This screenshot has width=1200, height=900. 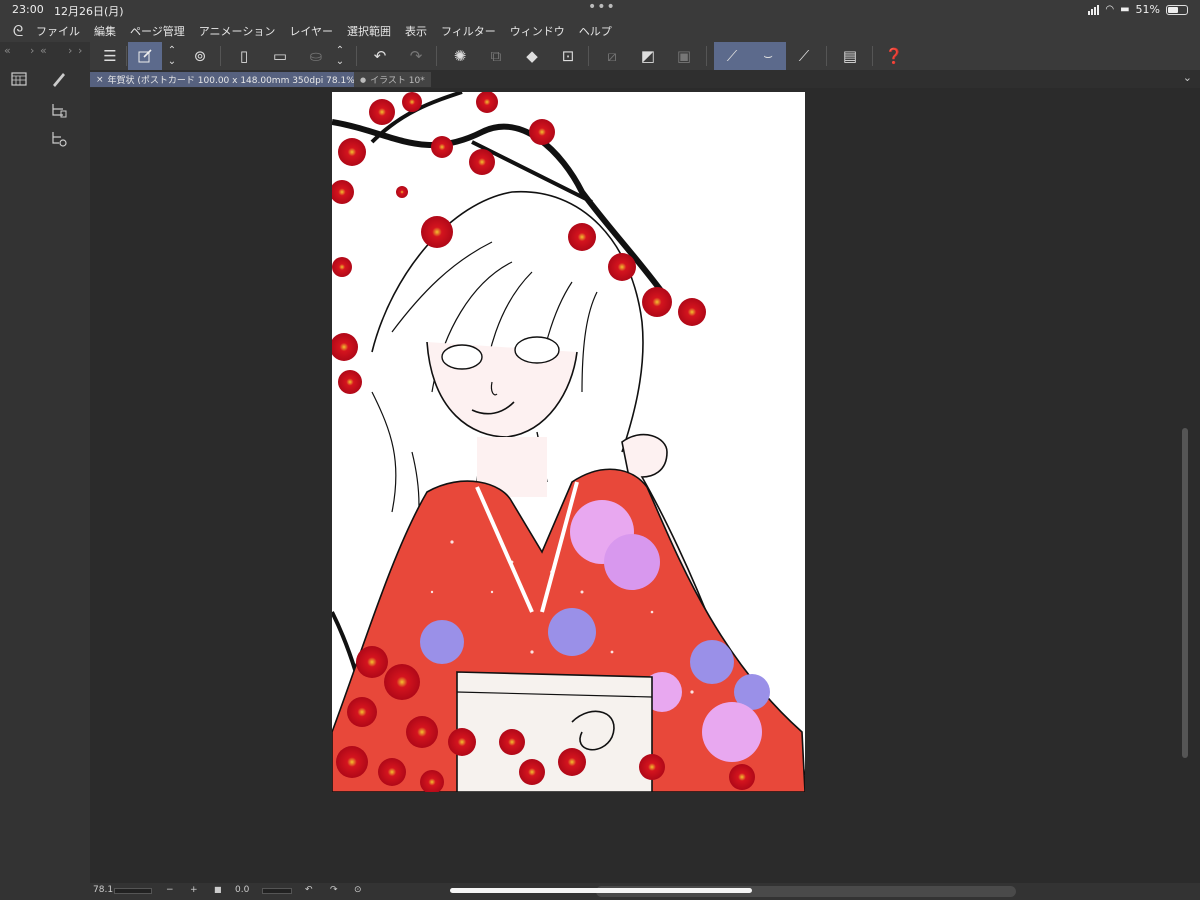 I want to click on bed-icon: ▬, so click(x=1125, y=9).